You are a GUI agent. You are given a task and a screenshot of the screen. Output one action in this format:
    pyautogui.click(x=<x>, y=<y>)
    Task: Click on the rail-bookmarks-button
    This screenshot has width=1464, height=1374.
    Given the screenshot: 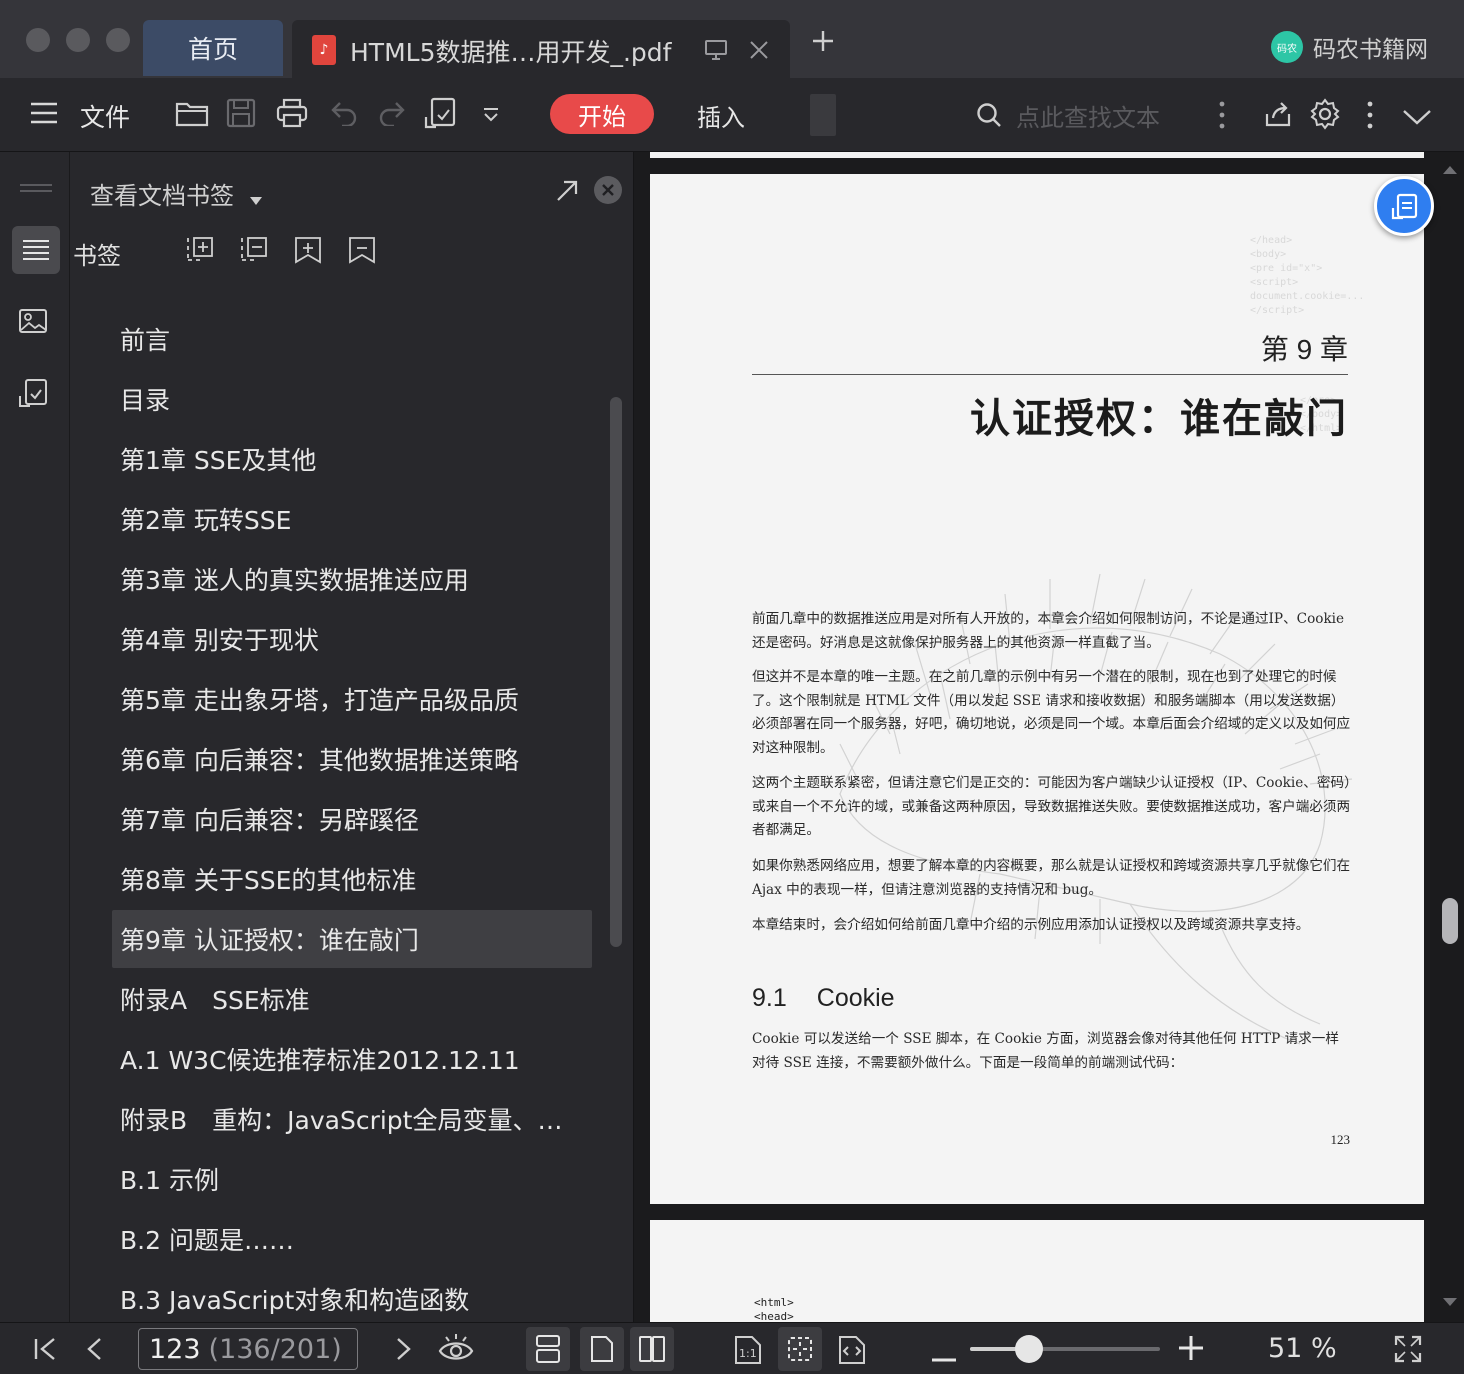 What is the action you would take?
    pyautogui.click(x=36, y=250)
    